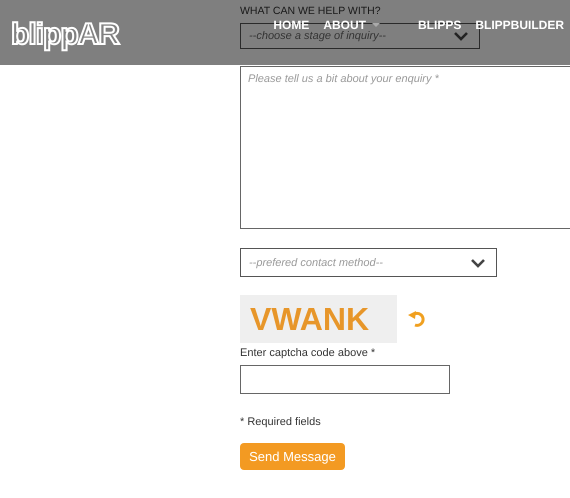 The height and width of the screenshot is (498, 570). I want to click on logo: blippAR, so click(65, 35).